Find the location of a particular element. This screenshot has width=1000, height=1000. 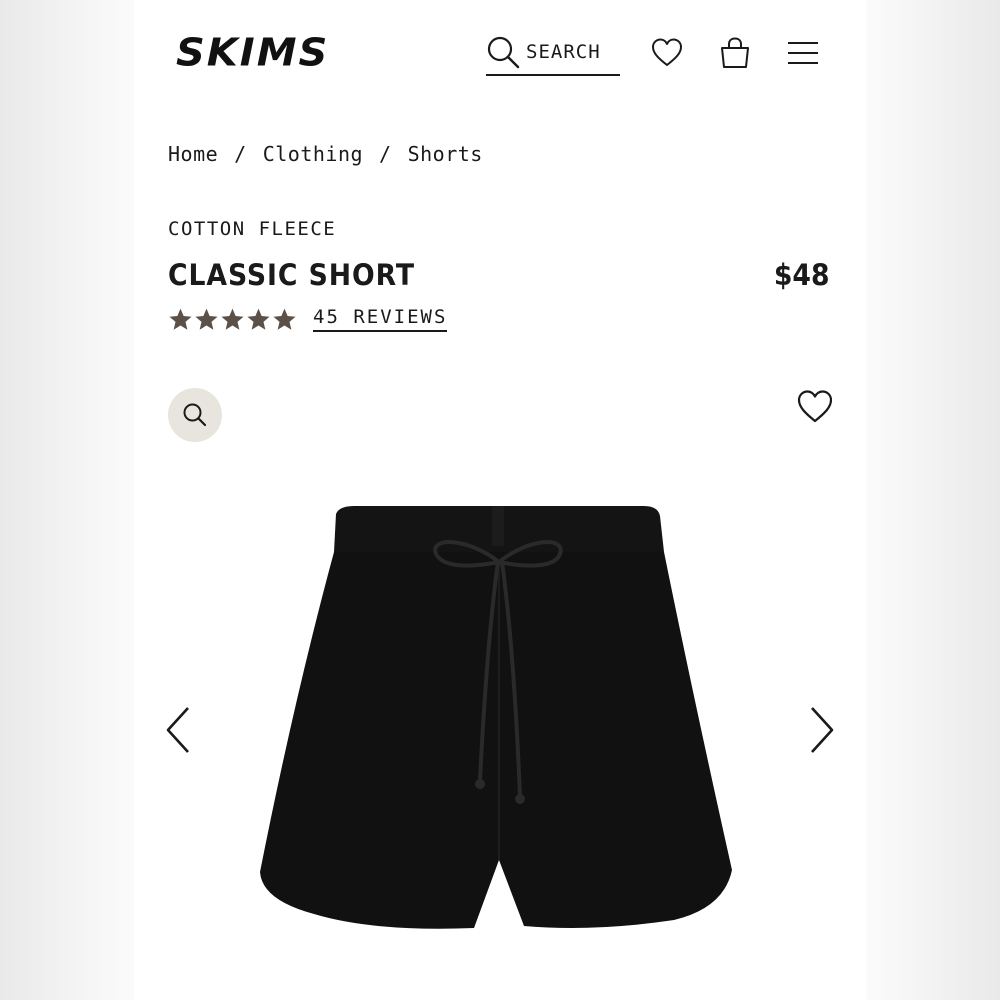

gallery-prev-button is located at coordinates (179, 730).